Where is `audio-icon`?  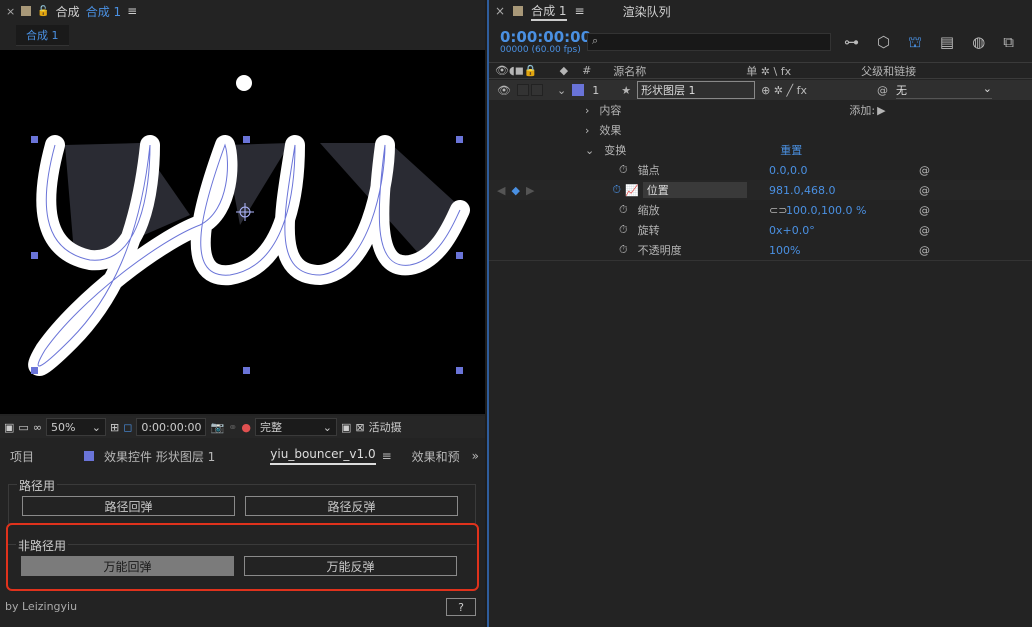 audio-icon is located at coordinates (522, 90).